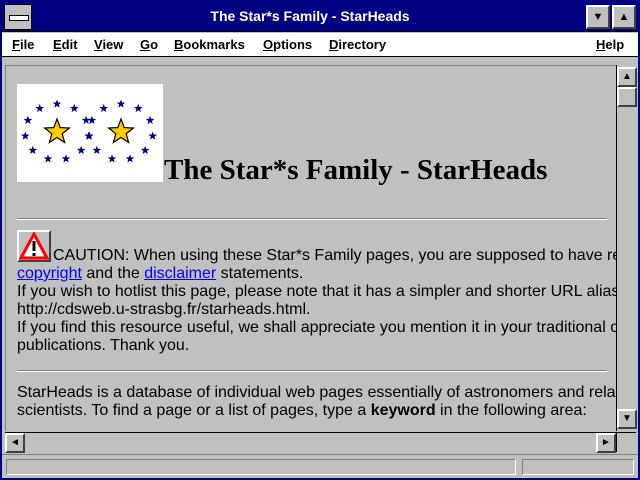  What do you see at coordinates (627, 77) in the screenshot?
I see `scroll-up-button: ▲` at bounding box center [627, 77].